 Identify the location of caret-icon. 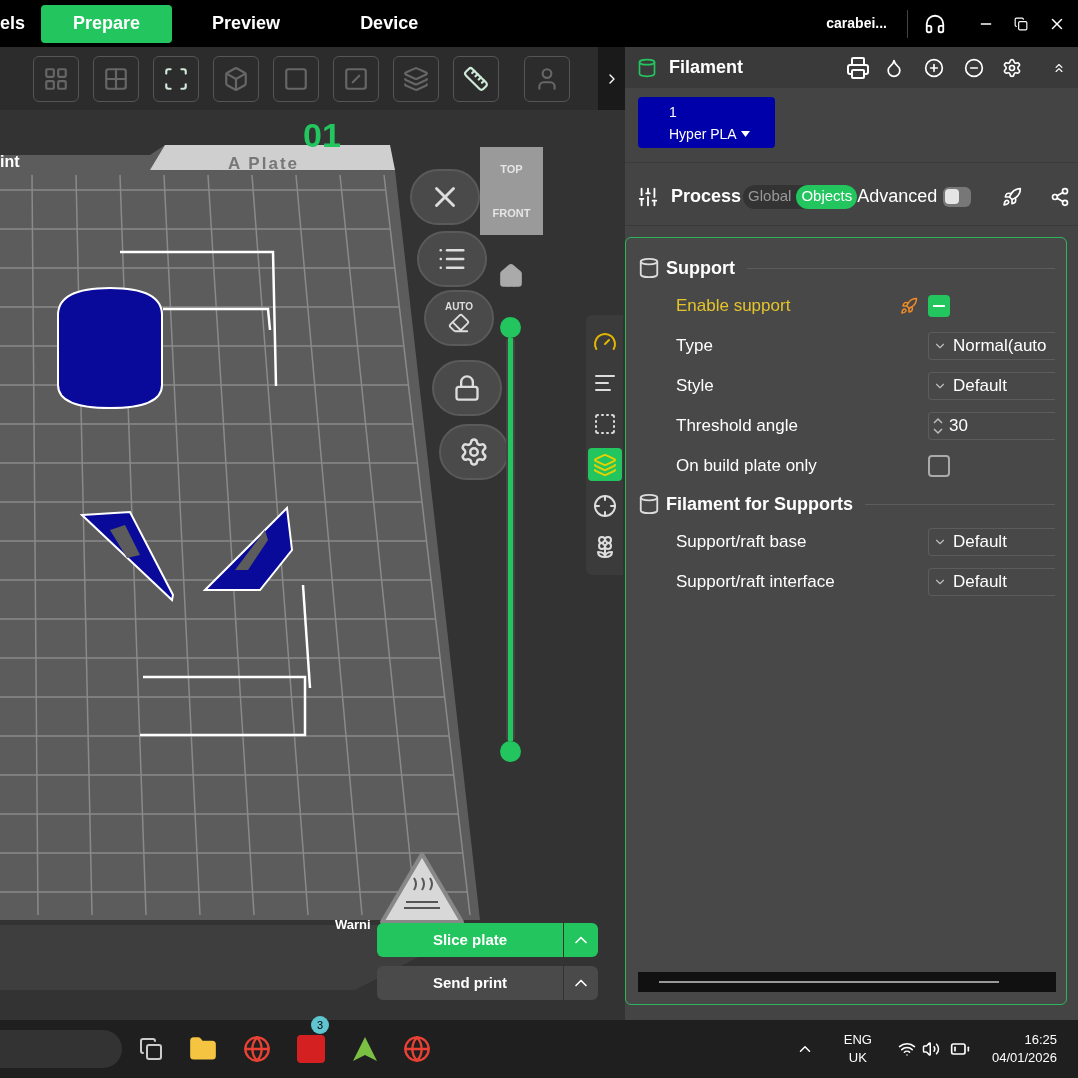
(745, 133).